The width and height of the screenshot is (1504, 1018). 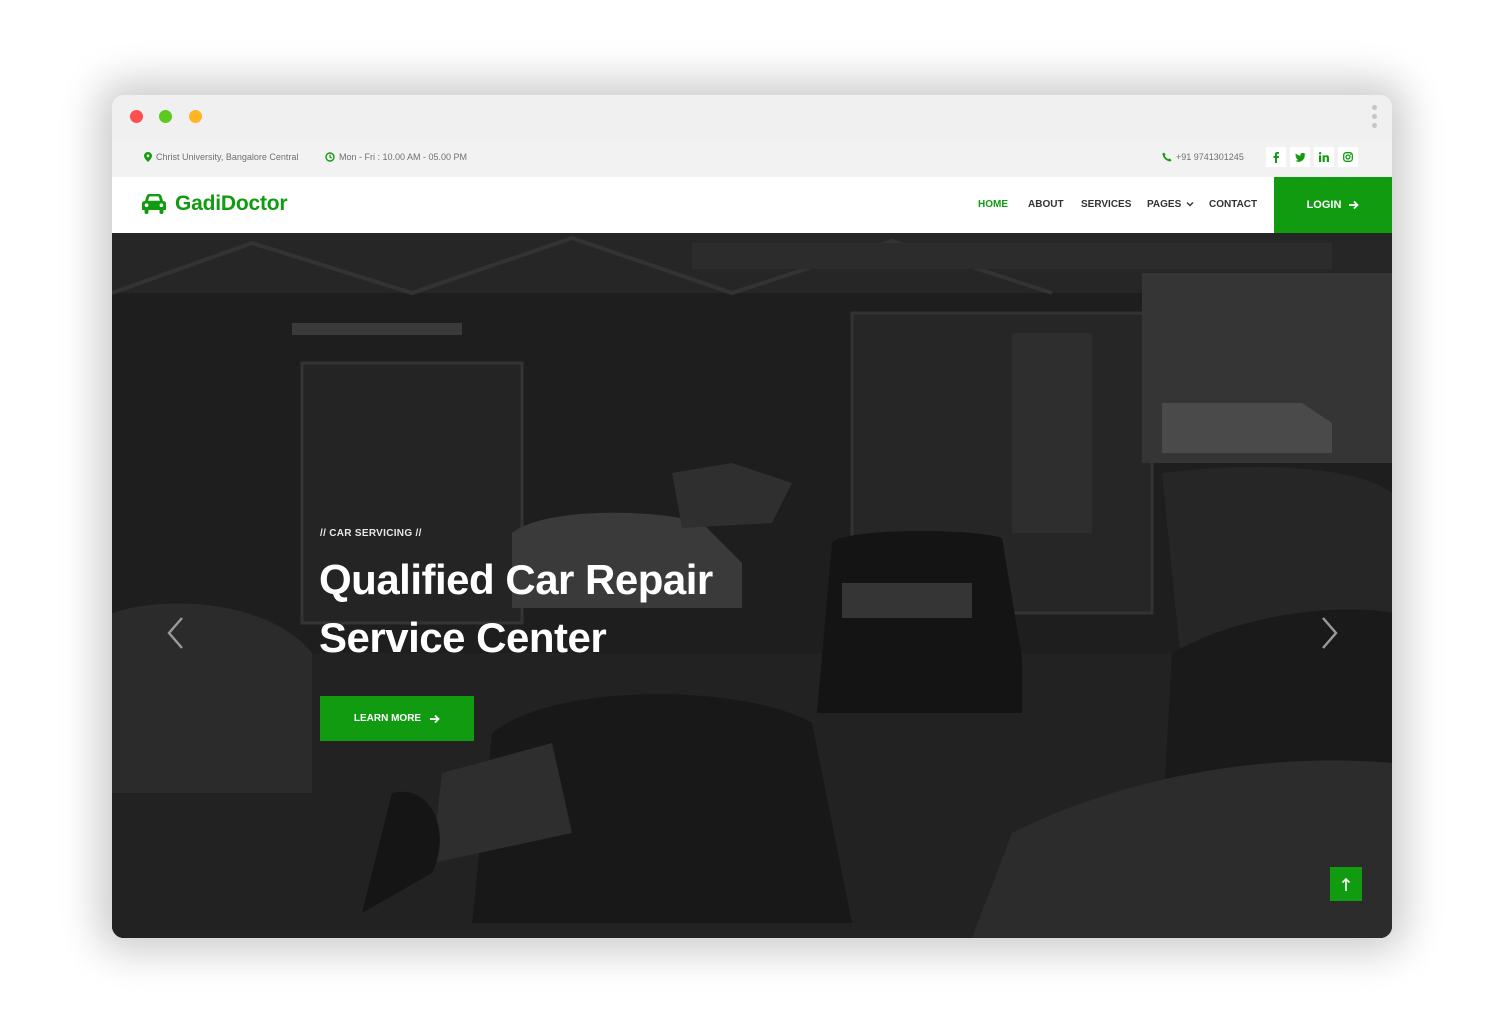 I want to click on hero-title-line-1: Qualified Car Repair, so click(x=516, y=579).